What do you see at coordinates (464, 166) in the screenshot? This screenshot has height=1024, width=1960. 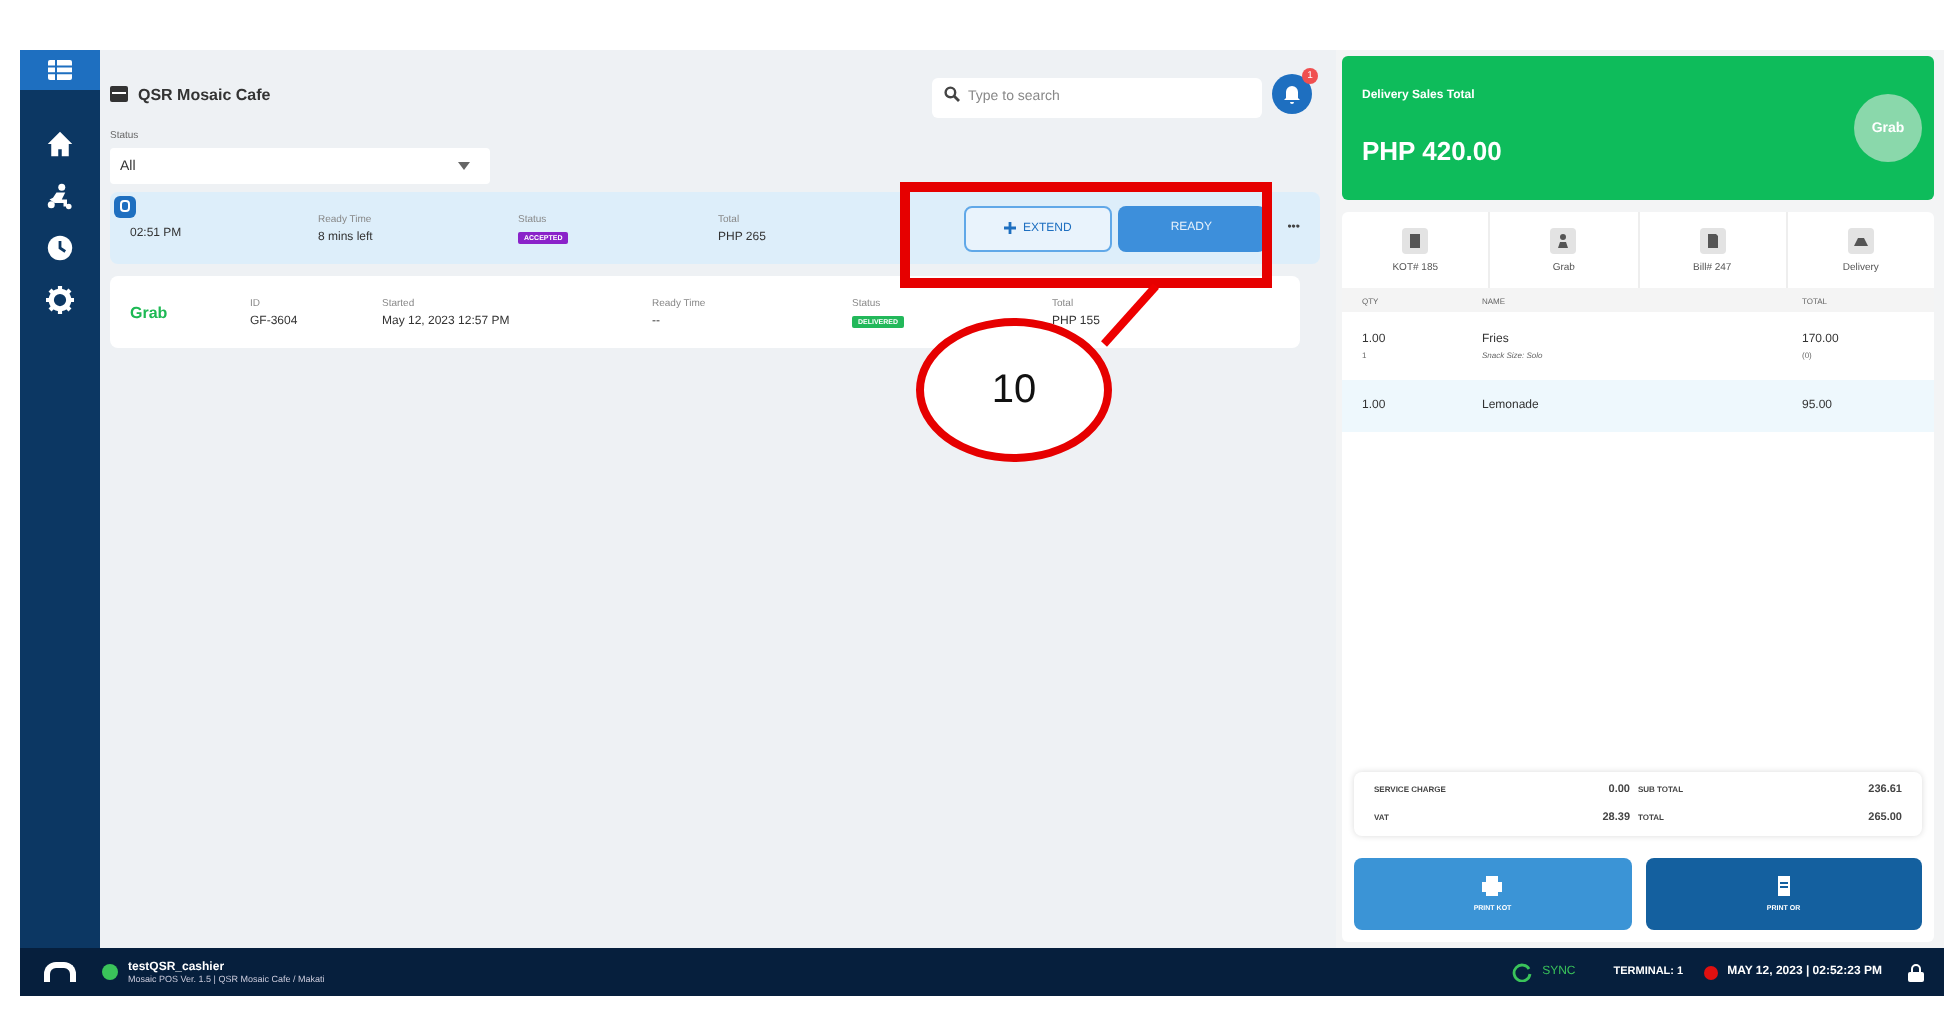 I see `caret-icon` at bounding box center [464, 166].